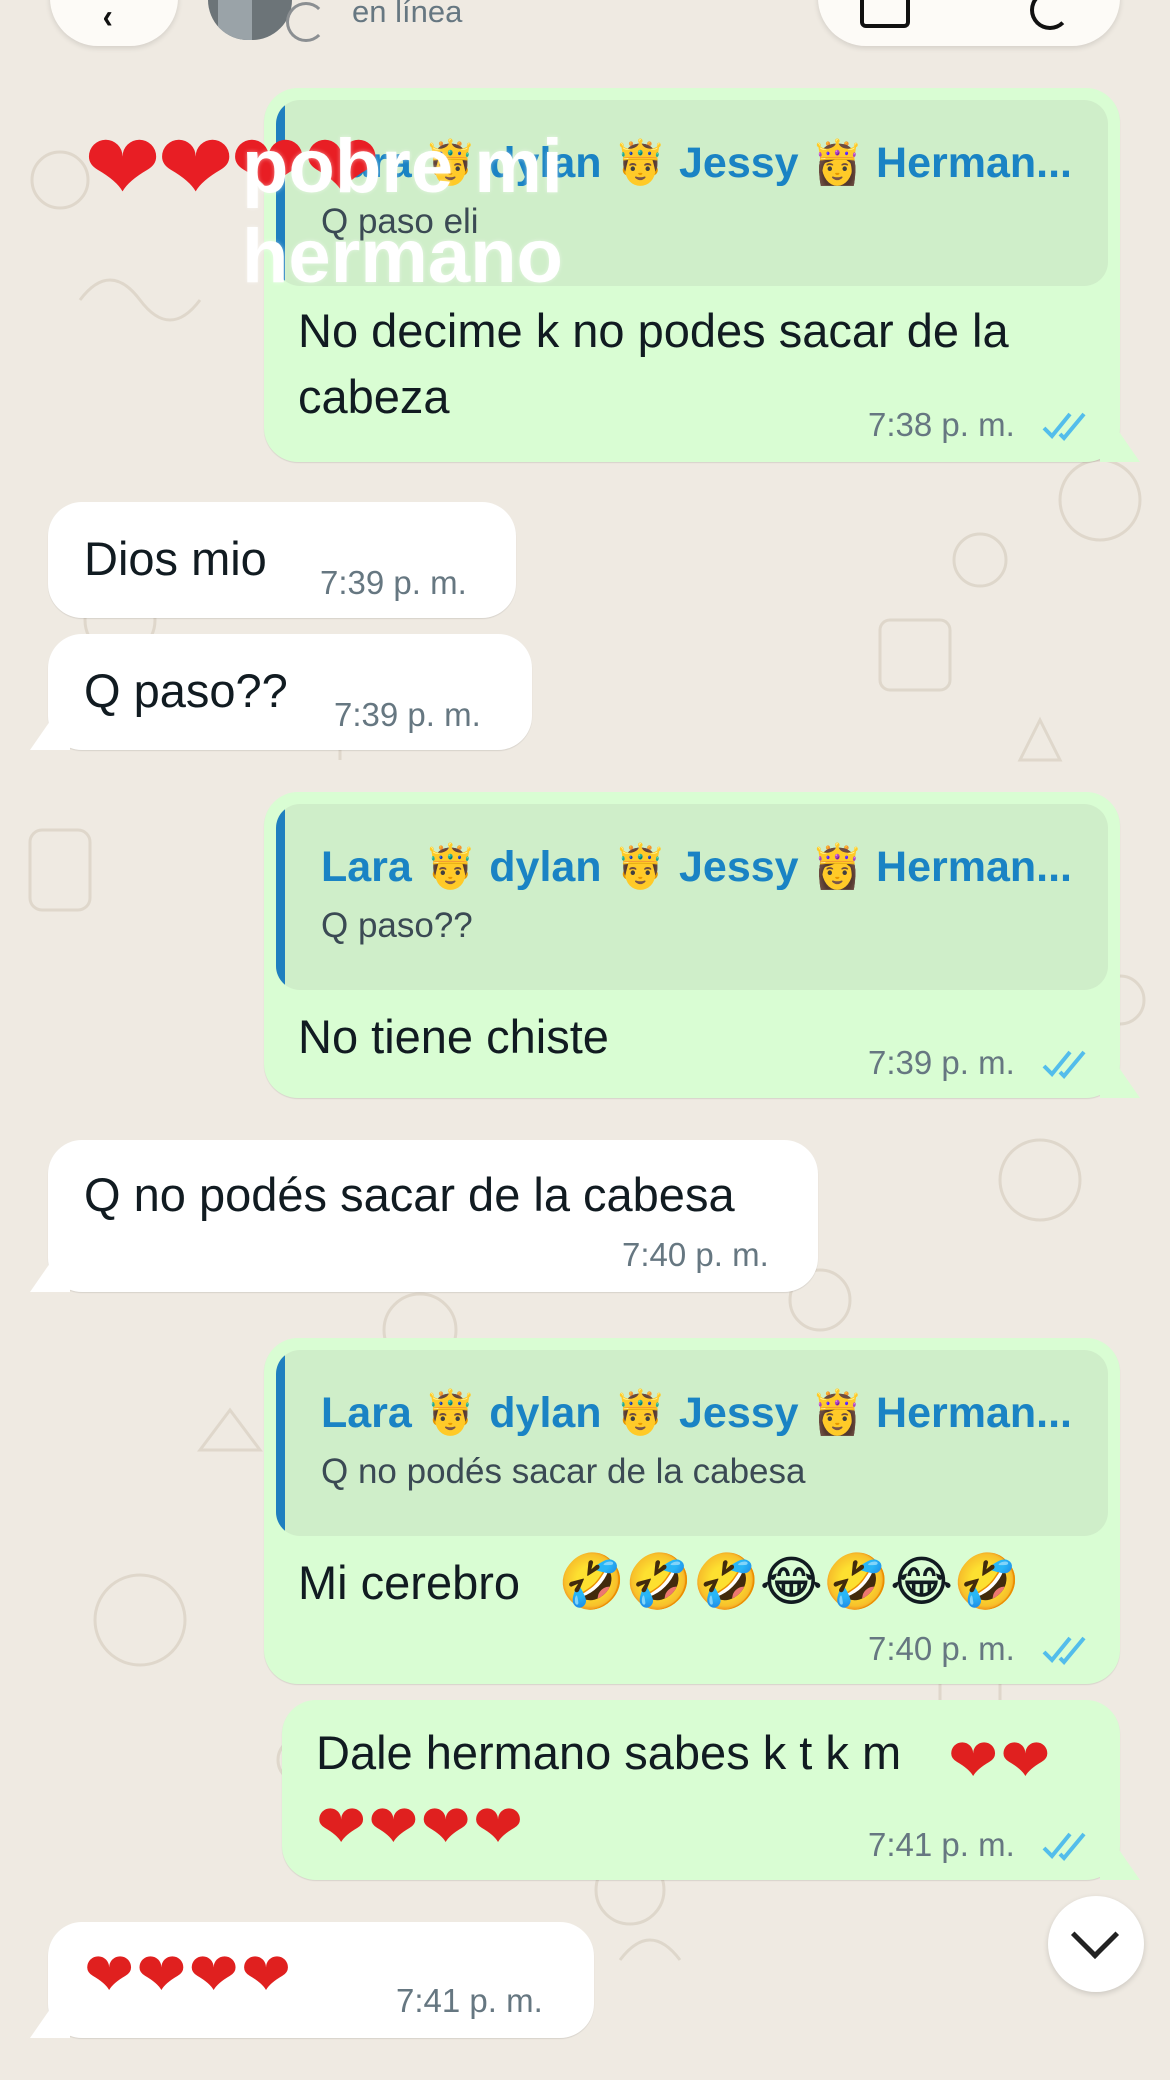  What do you see at coordinates (941, 424) in the screenshot?
I see `message-time: 7:38 p. m.` at bounding box center [941, 424].